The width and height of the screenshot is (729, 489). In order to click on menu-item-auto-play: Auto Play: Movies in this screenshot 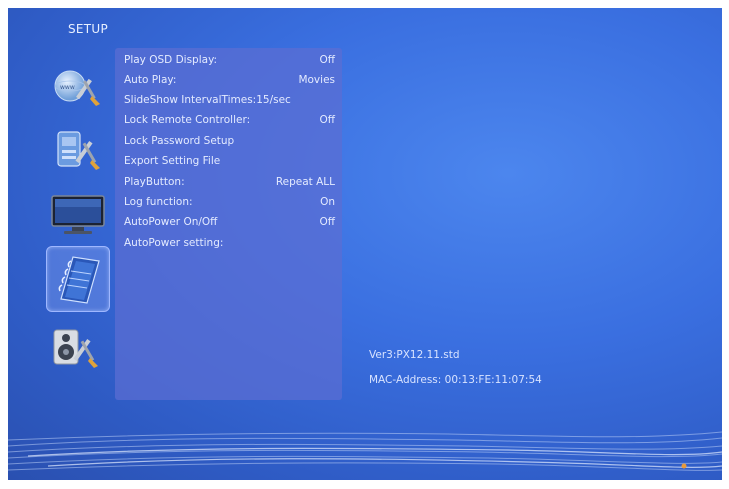, I will do `click(229, 80)`.